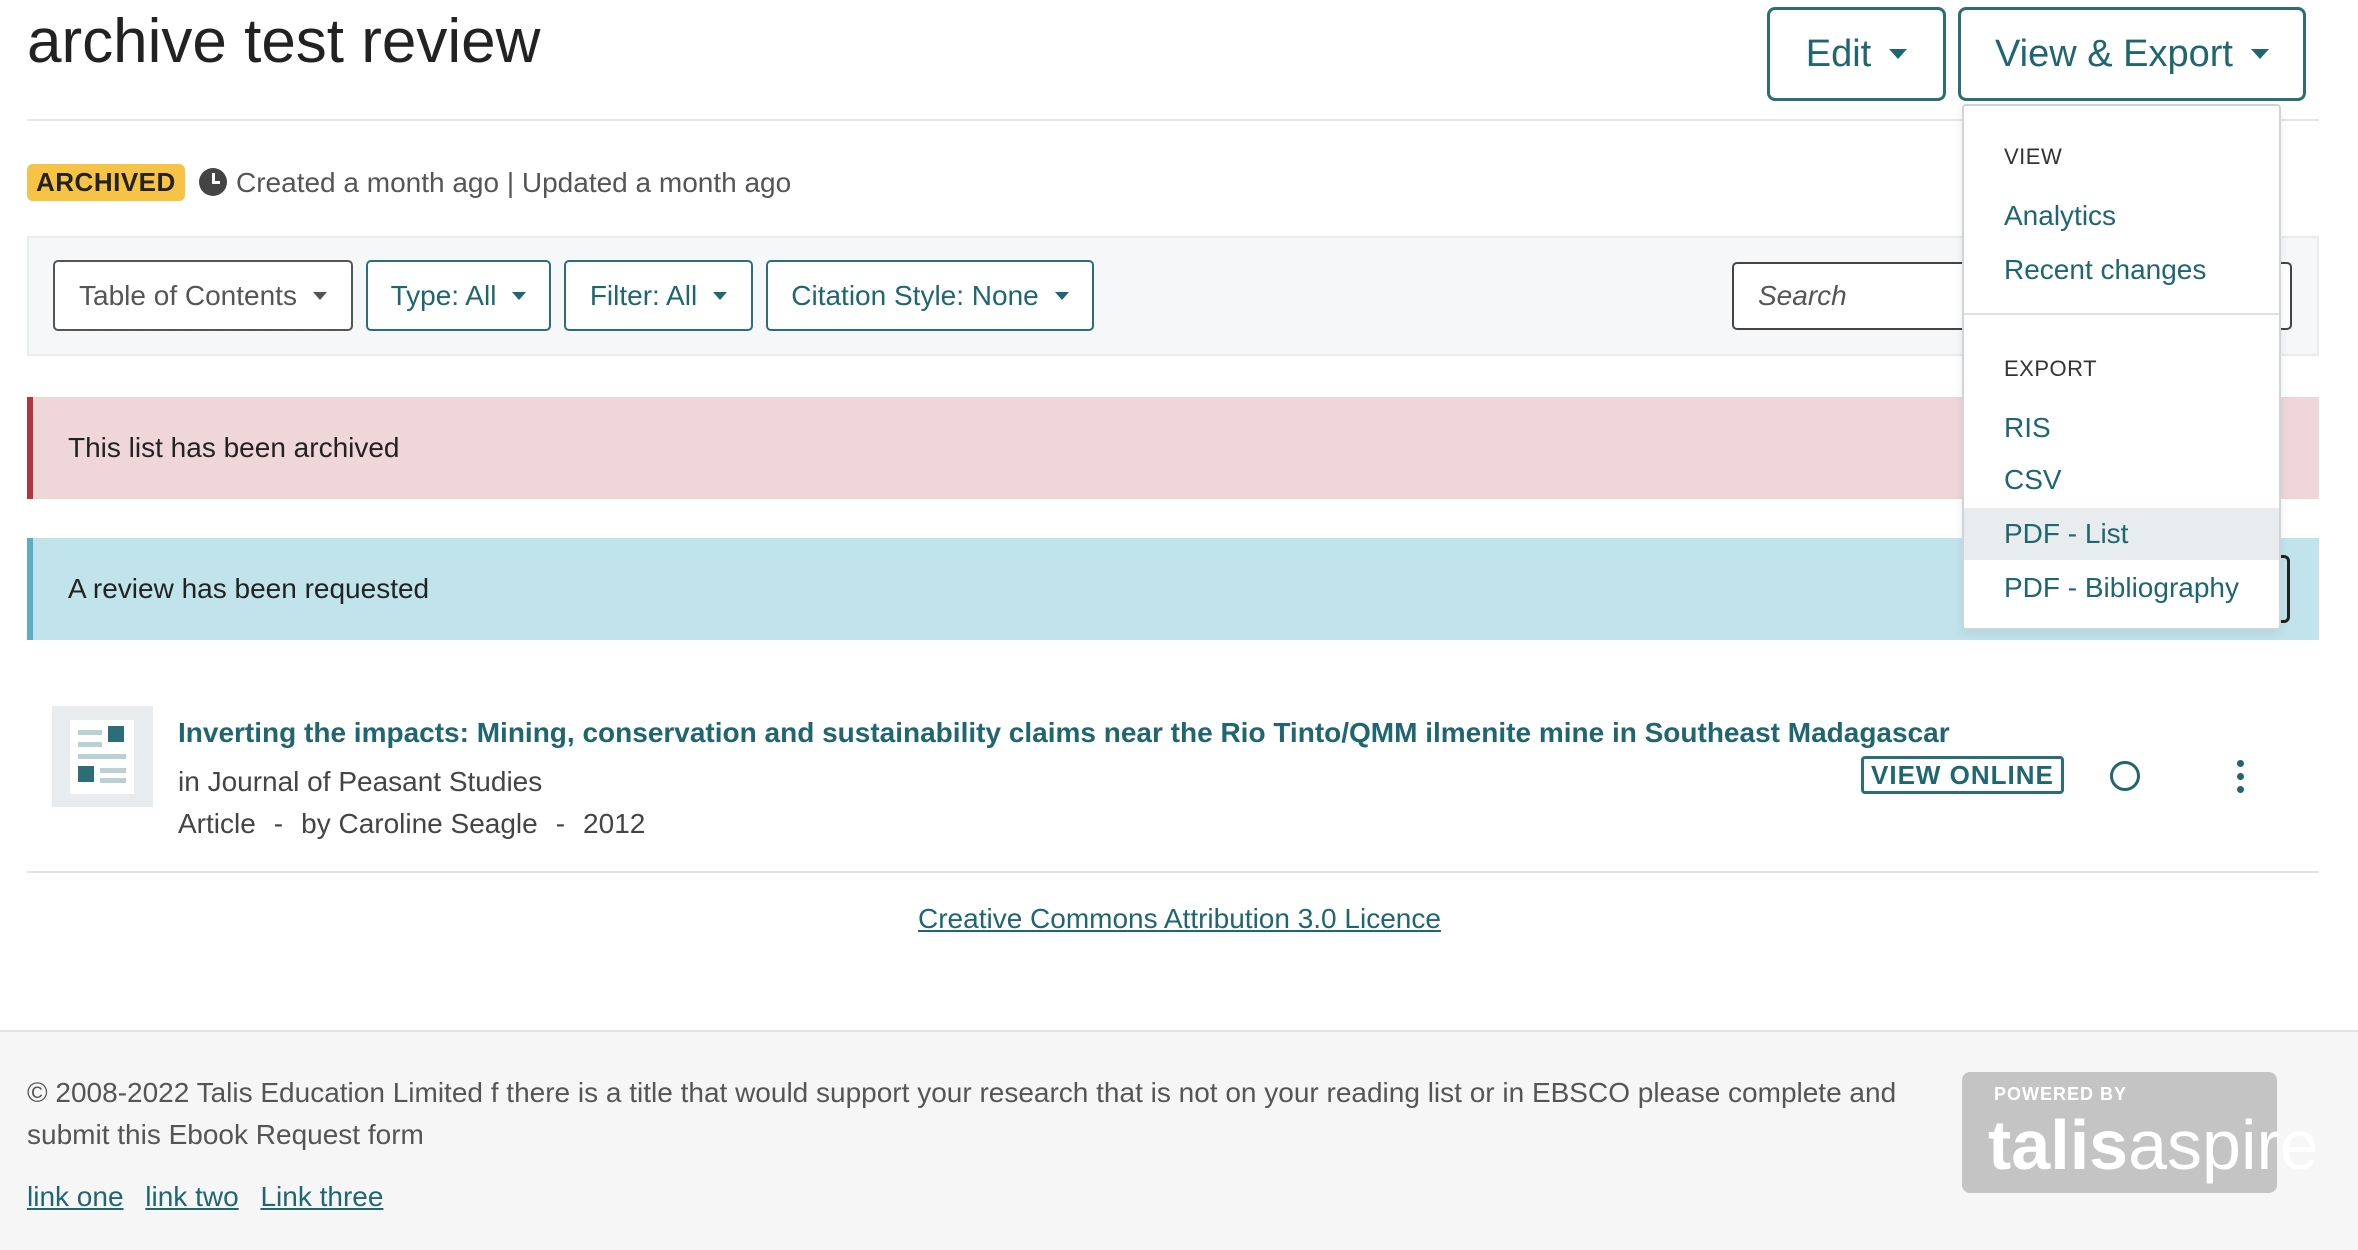 The image size is (2358, 1250). What do you see at coordinates (1173, 872) in the screenshot?
I see `item-divider` at bounding box center [1173, 872].